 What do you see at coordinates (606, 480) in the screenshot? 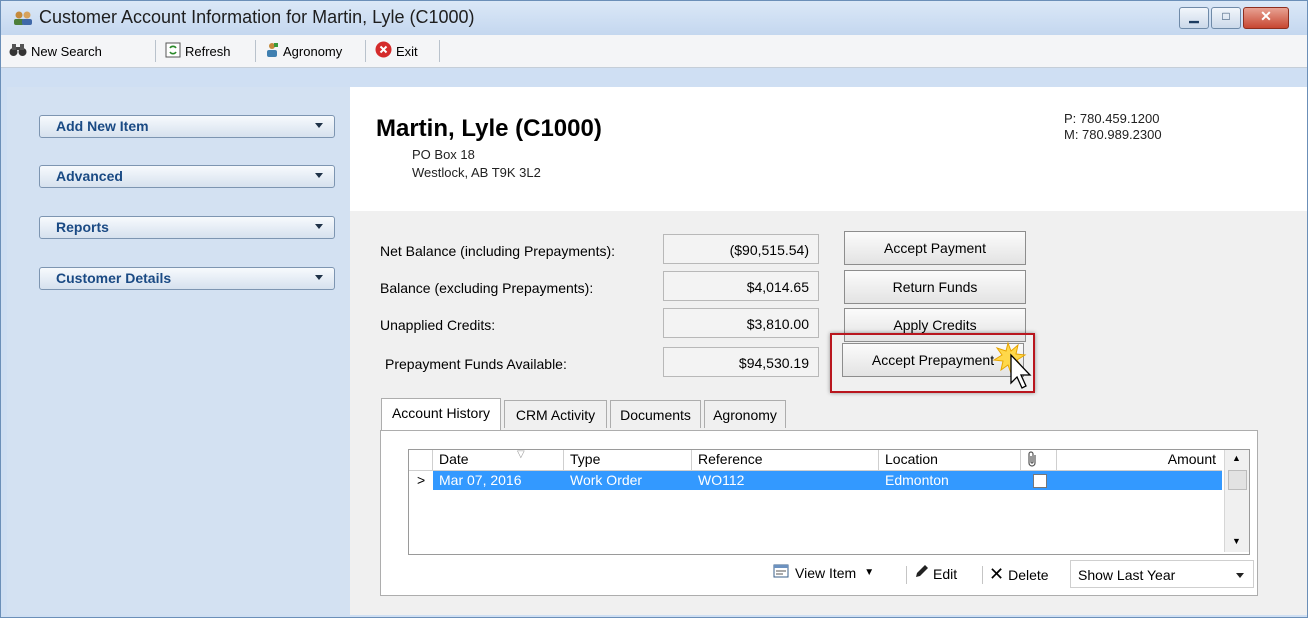
I see `cell-type: Work Order` at bounding box center [606, 480].